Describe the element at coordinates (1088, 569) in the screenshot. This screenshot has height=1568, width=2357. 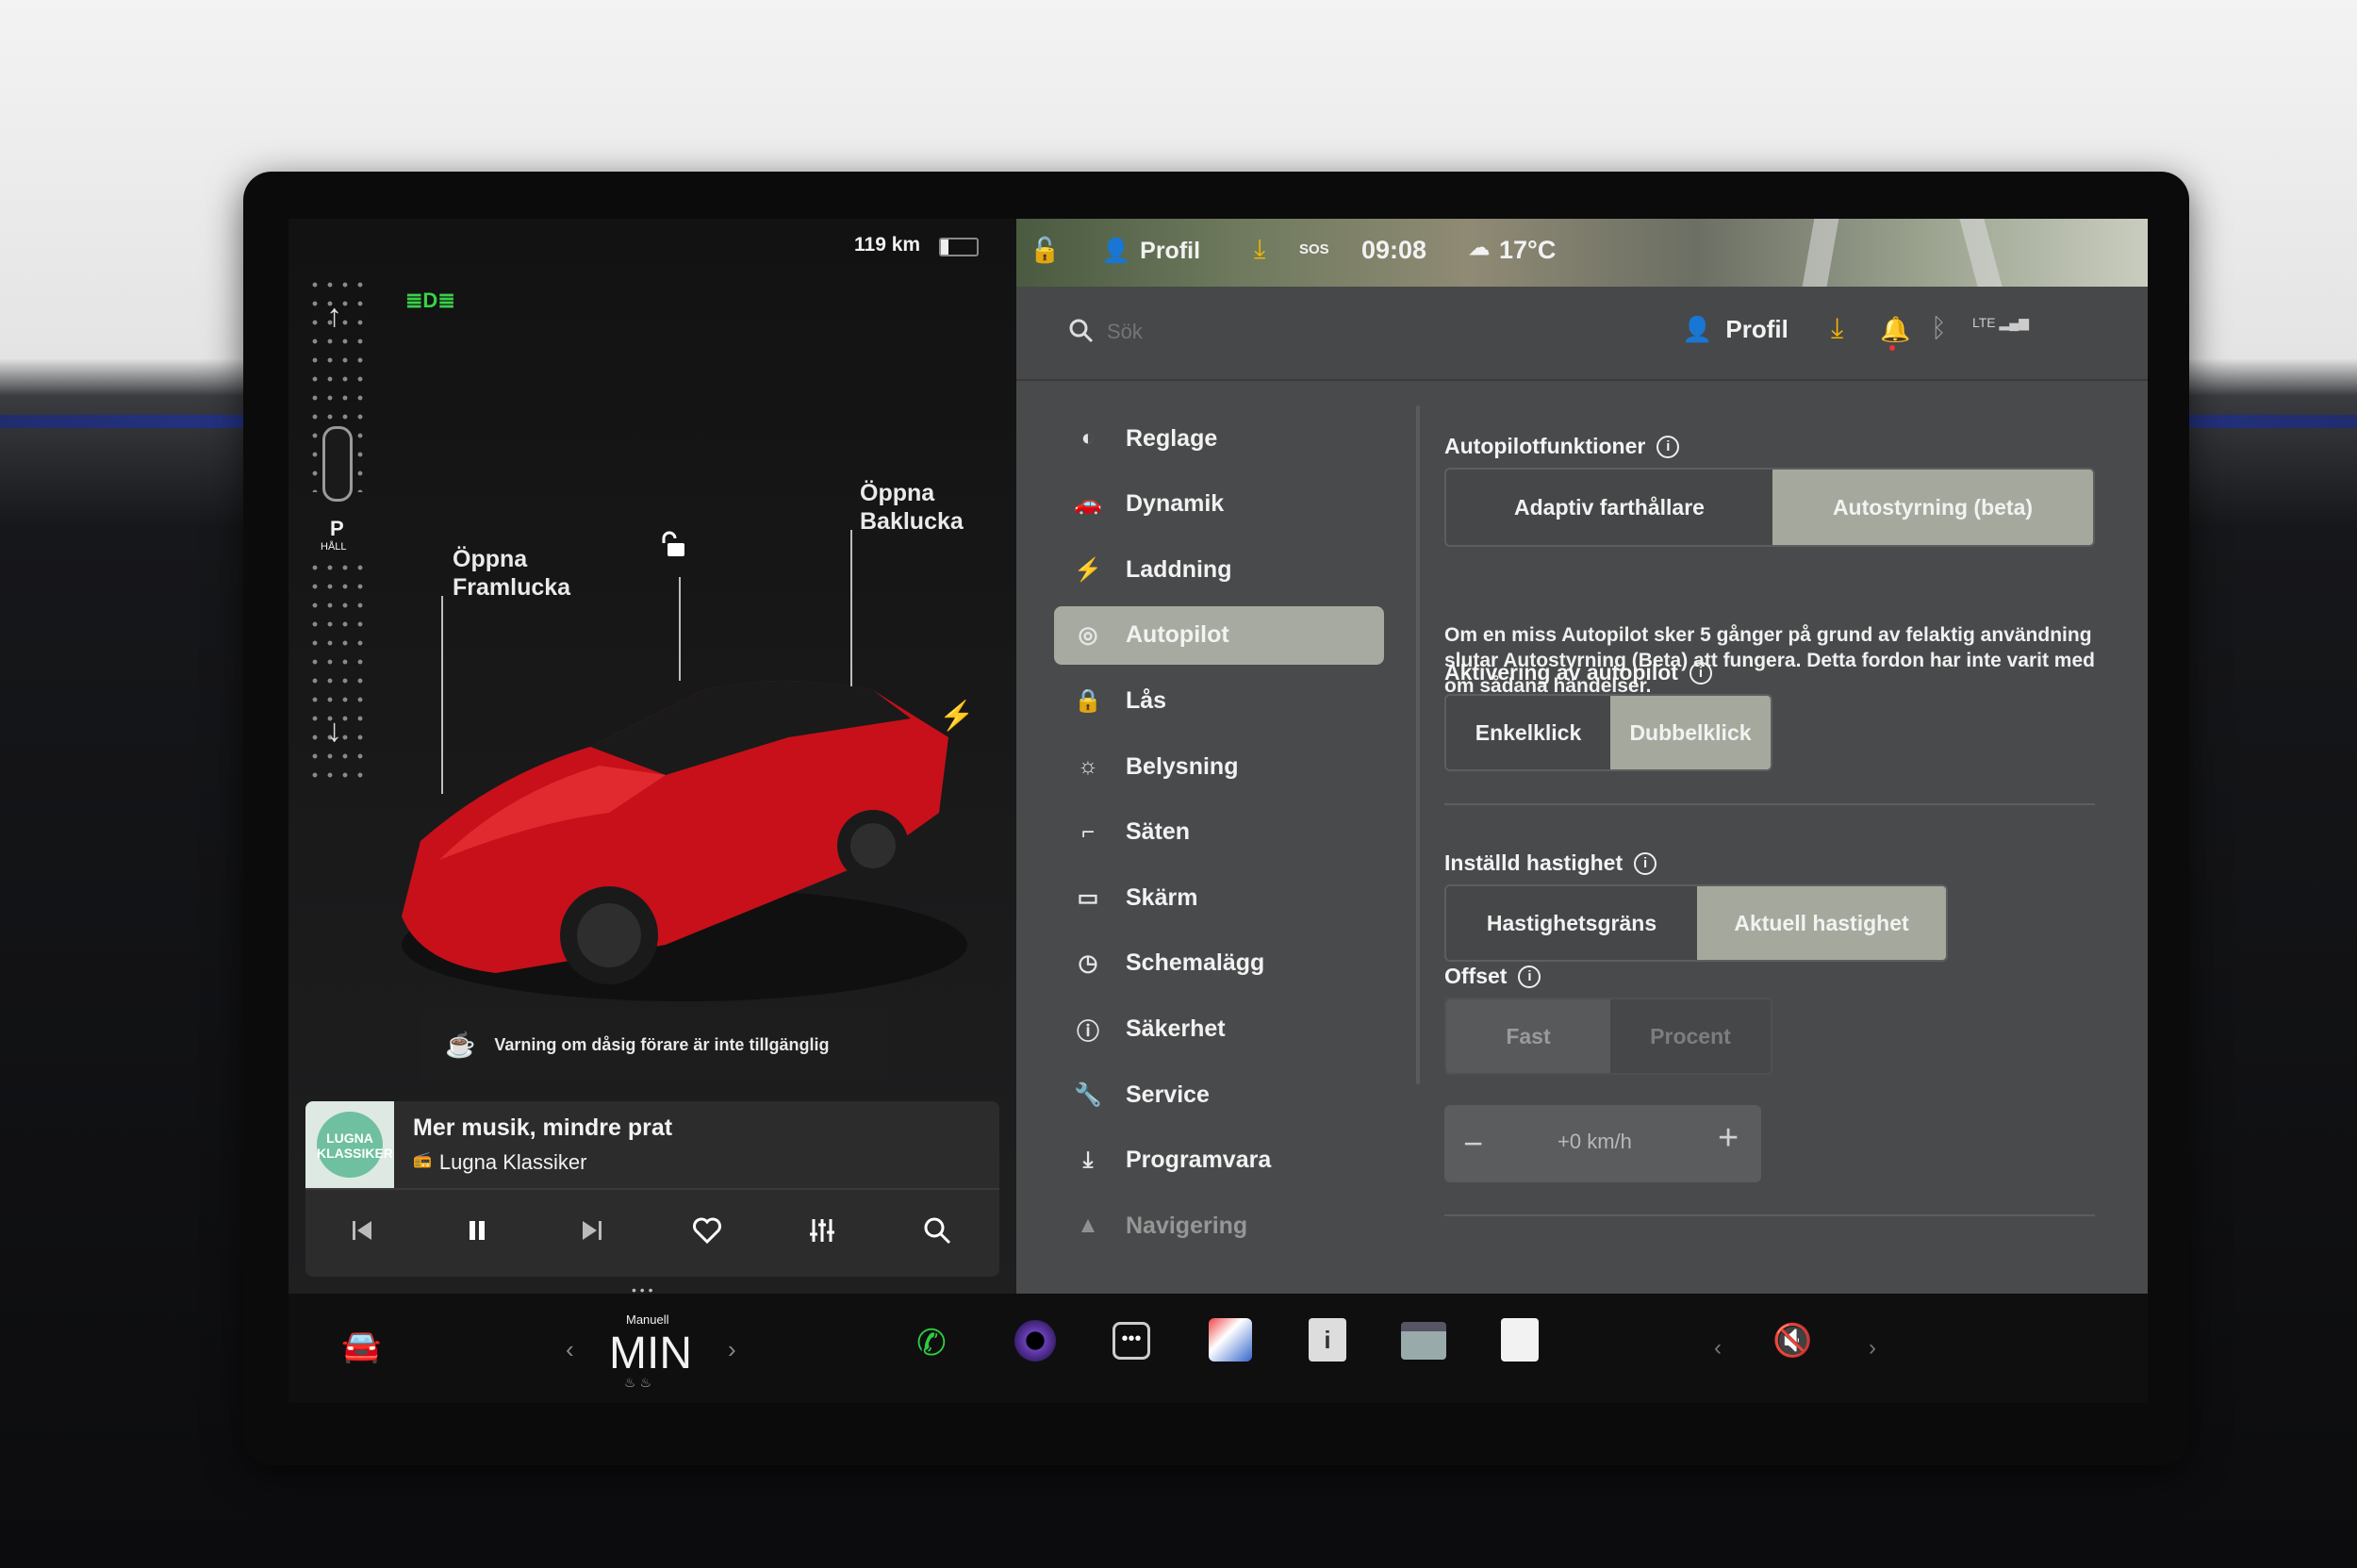
I see `bolt-icon: ⚡` at that location.